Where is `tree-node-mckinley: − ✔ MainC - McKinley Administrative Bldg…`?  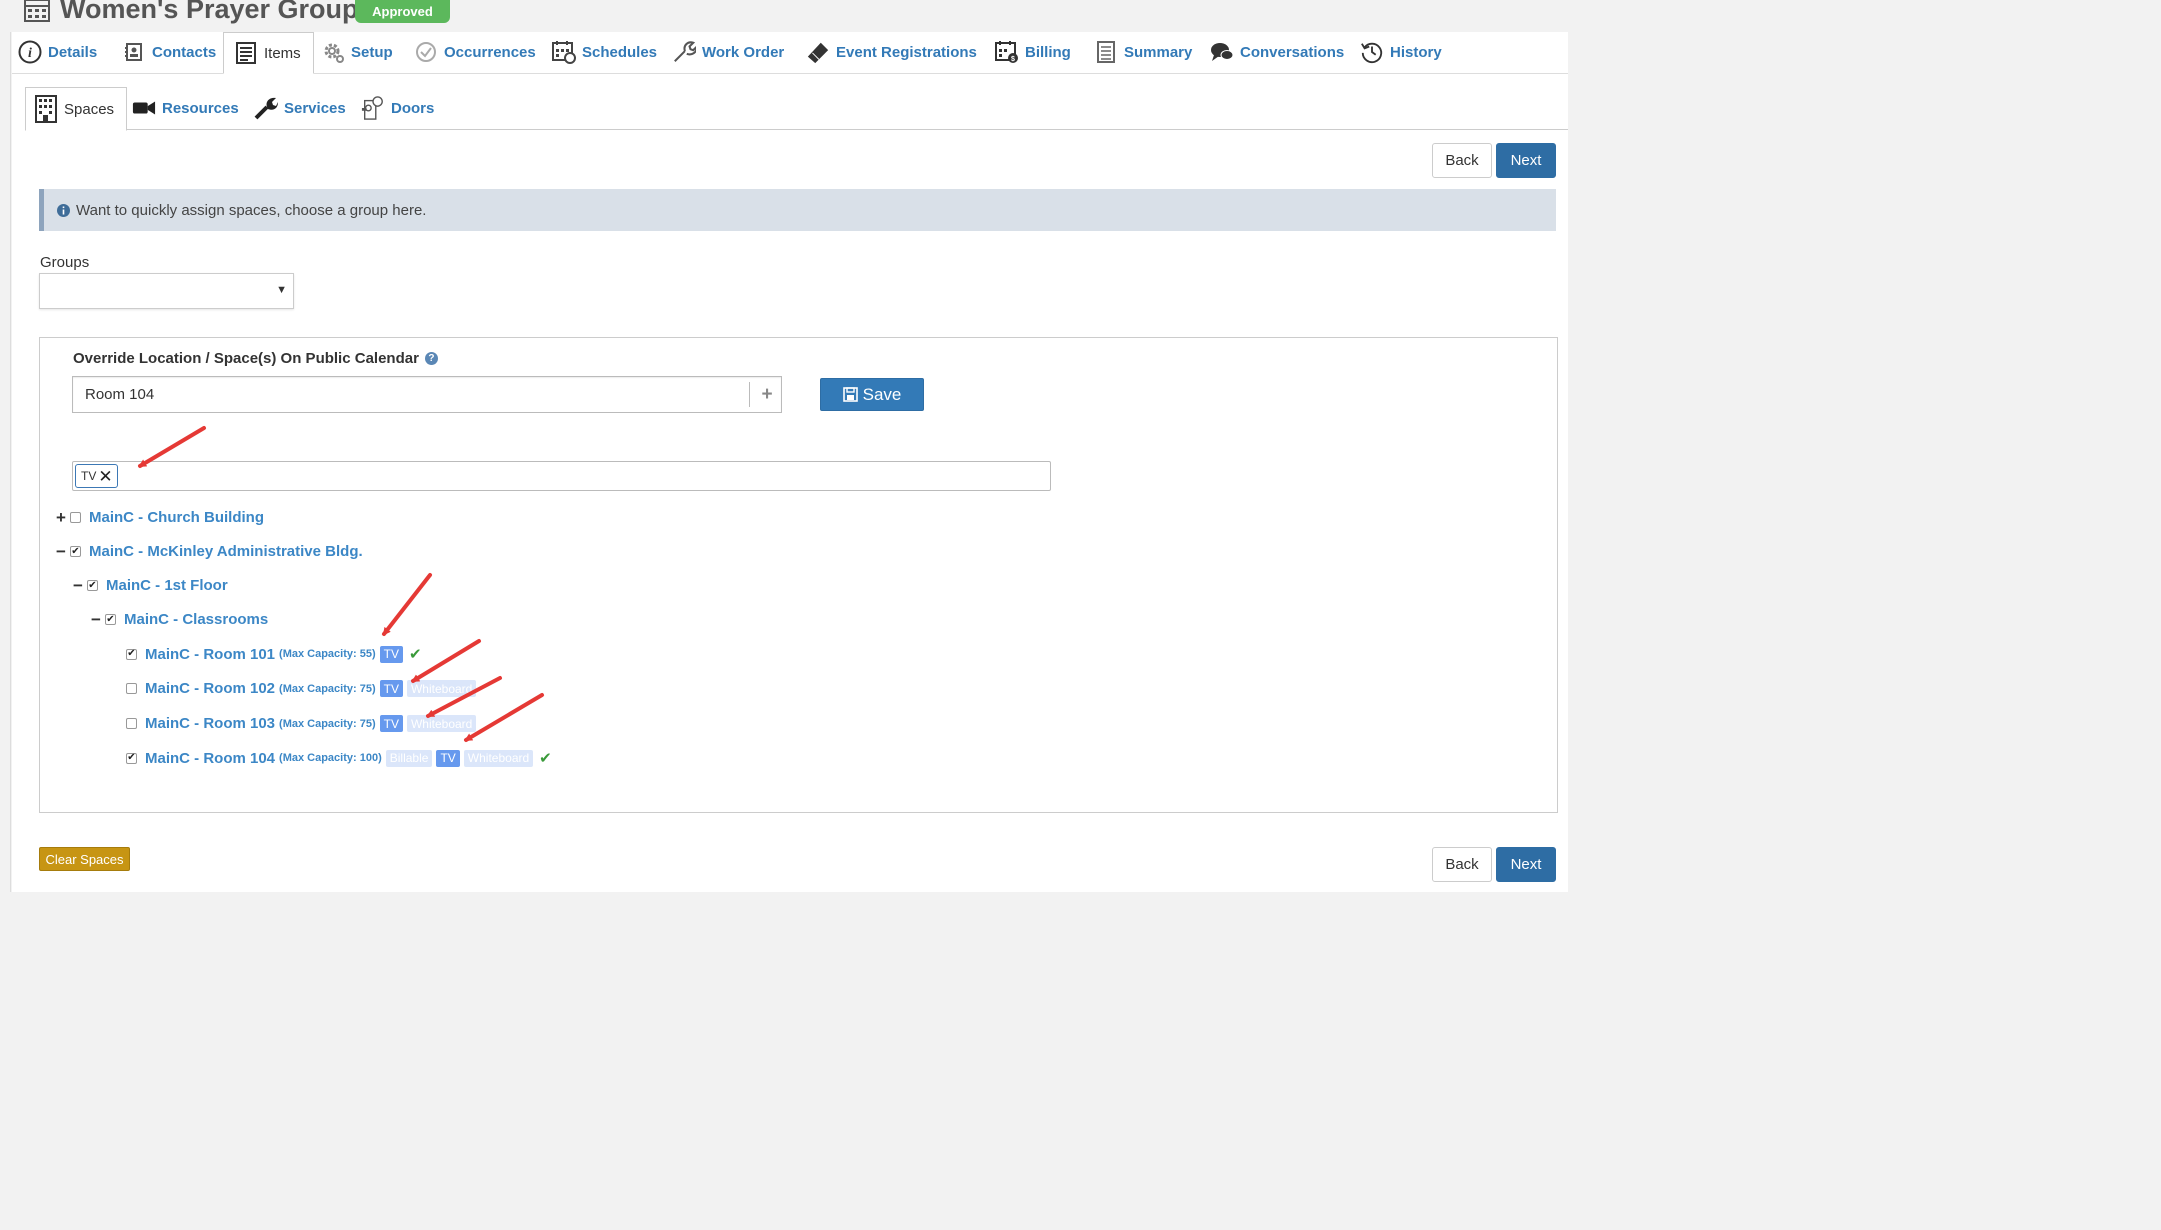 tree-node-mckinley: − ✔ MainC - McKinley Administrative Bldg… is located at coordinates (209, 551).